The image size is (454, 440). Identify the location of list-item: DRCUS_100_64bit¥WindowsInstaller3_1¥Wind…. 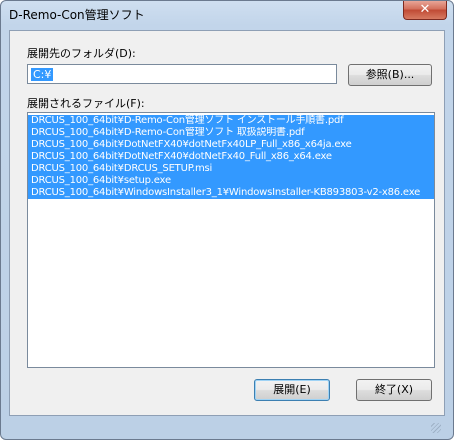
(231, 193).